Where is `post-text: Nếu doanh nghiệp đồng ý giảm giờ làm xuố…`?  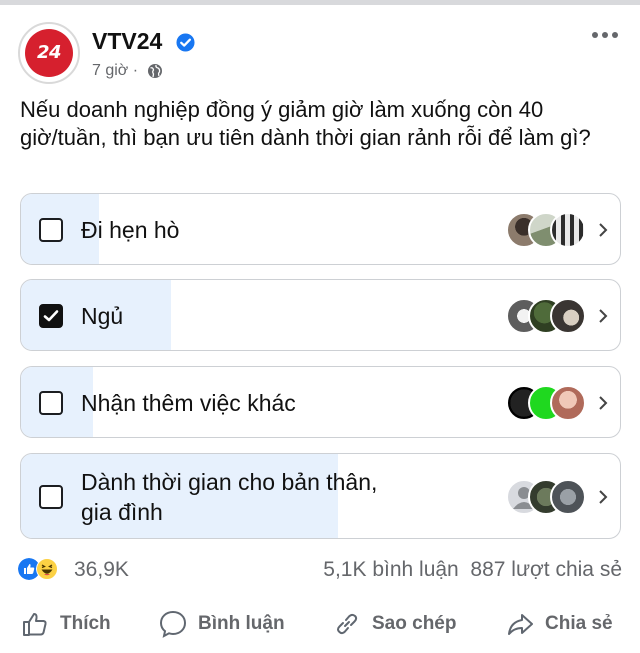
post-text: Nếu doanh nghiệp đồng ý giảm giờ làm xuố… is located at coordinates (305, 123).